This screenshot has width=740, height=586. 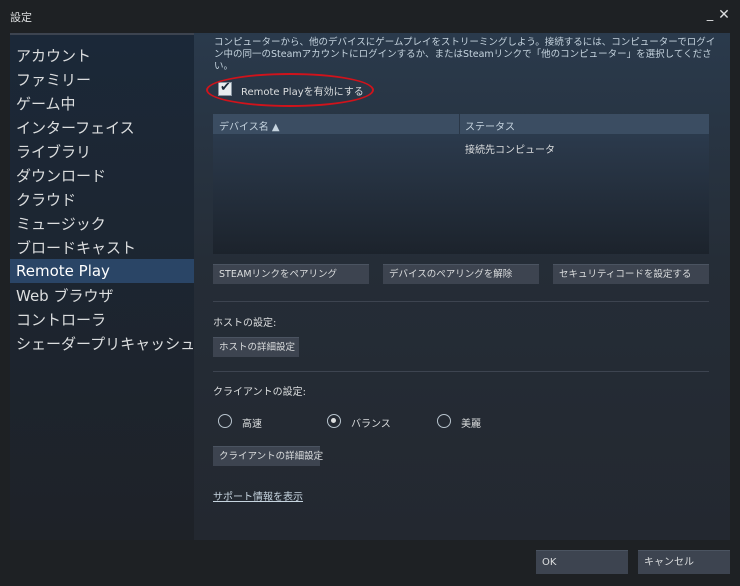 What do you see at coordinates (102, 128) in the screenshot?
I see `sidebar-item-interface: インターフェイス` at bounding box center [102, 128].